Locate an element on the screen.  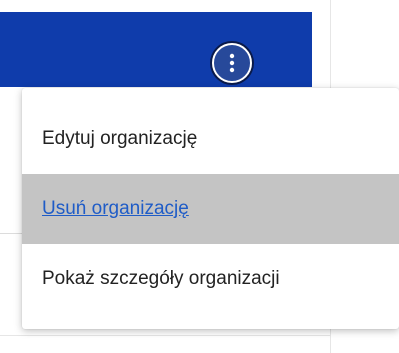
menu-item-label: Edytuj organizację is located at coordinates (120, 138).